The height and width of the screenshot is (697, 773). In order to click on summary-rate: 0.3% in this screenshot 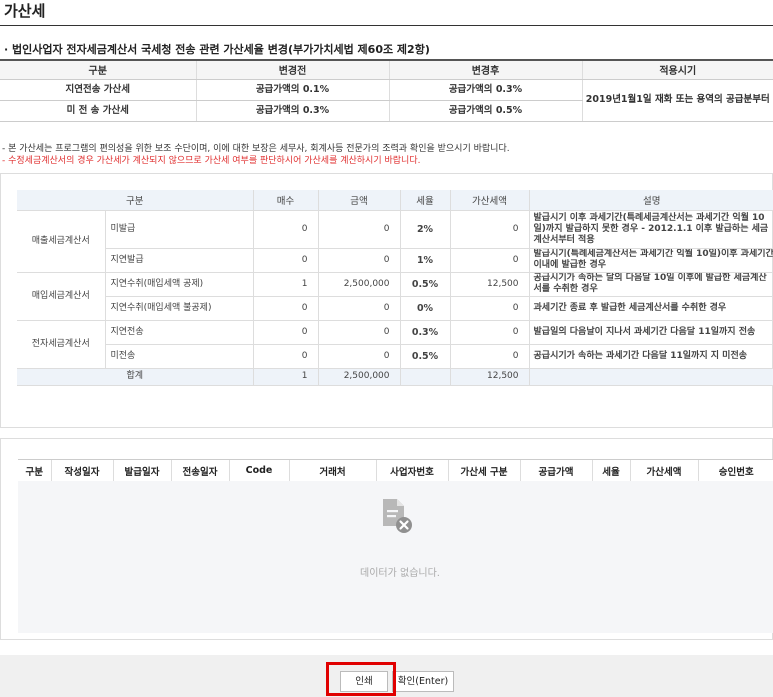, I will do `click(425, 332)`.